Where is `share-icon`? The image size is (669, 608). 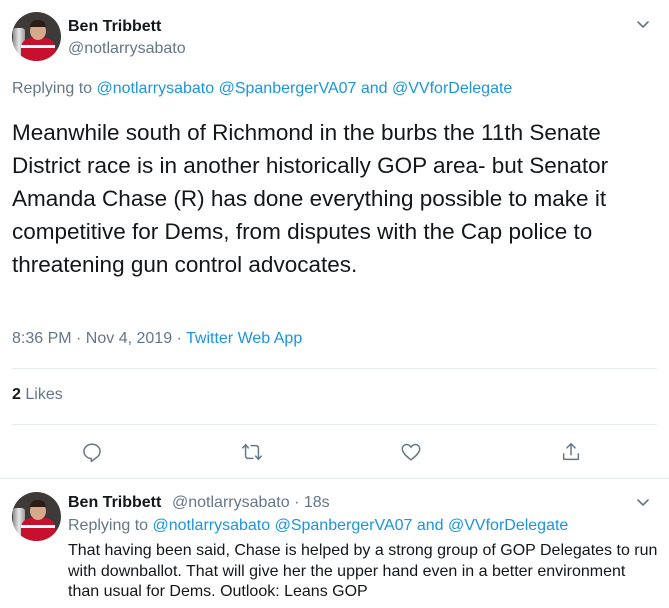 share-icon is located at coordinates (571, 452).